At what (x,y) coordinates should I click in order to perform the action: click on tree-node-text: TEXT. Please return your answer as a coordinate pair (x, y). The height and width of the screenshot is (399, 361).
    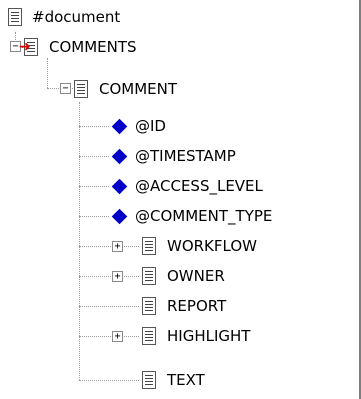
    Looking at the image, I should click on (174, 380).